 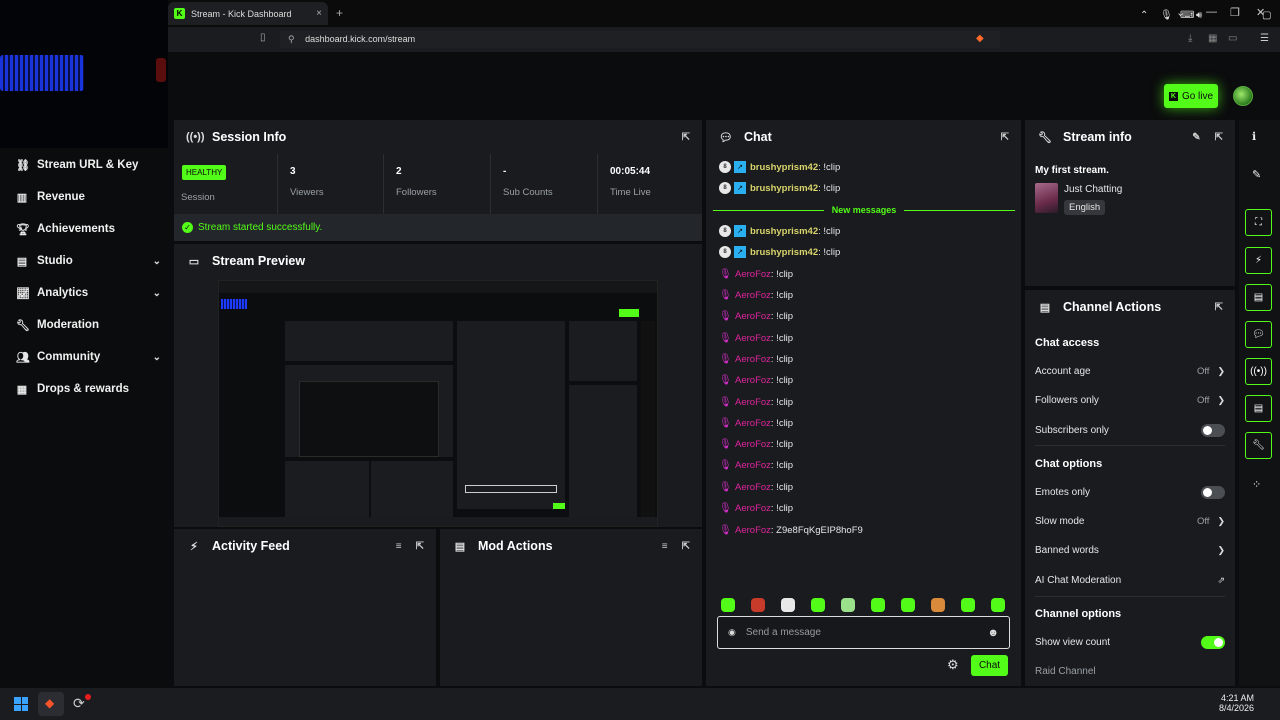 I want to click on broadcast-icon: ((•)), so click(x=1258, y=371).